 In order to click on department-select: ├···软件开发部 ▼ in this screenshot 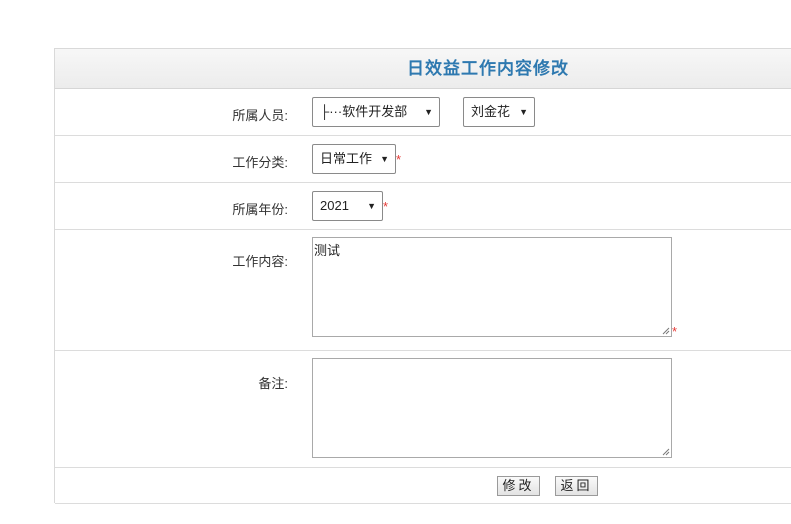, I will do `click(376, 112)`.